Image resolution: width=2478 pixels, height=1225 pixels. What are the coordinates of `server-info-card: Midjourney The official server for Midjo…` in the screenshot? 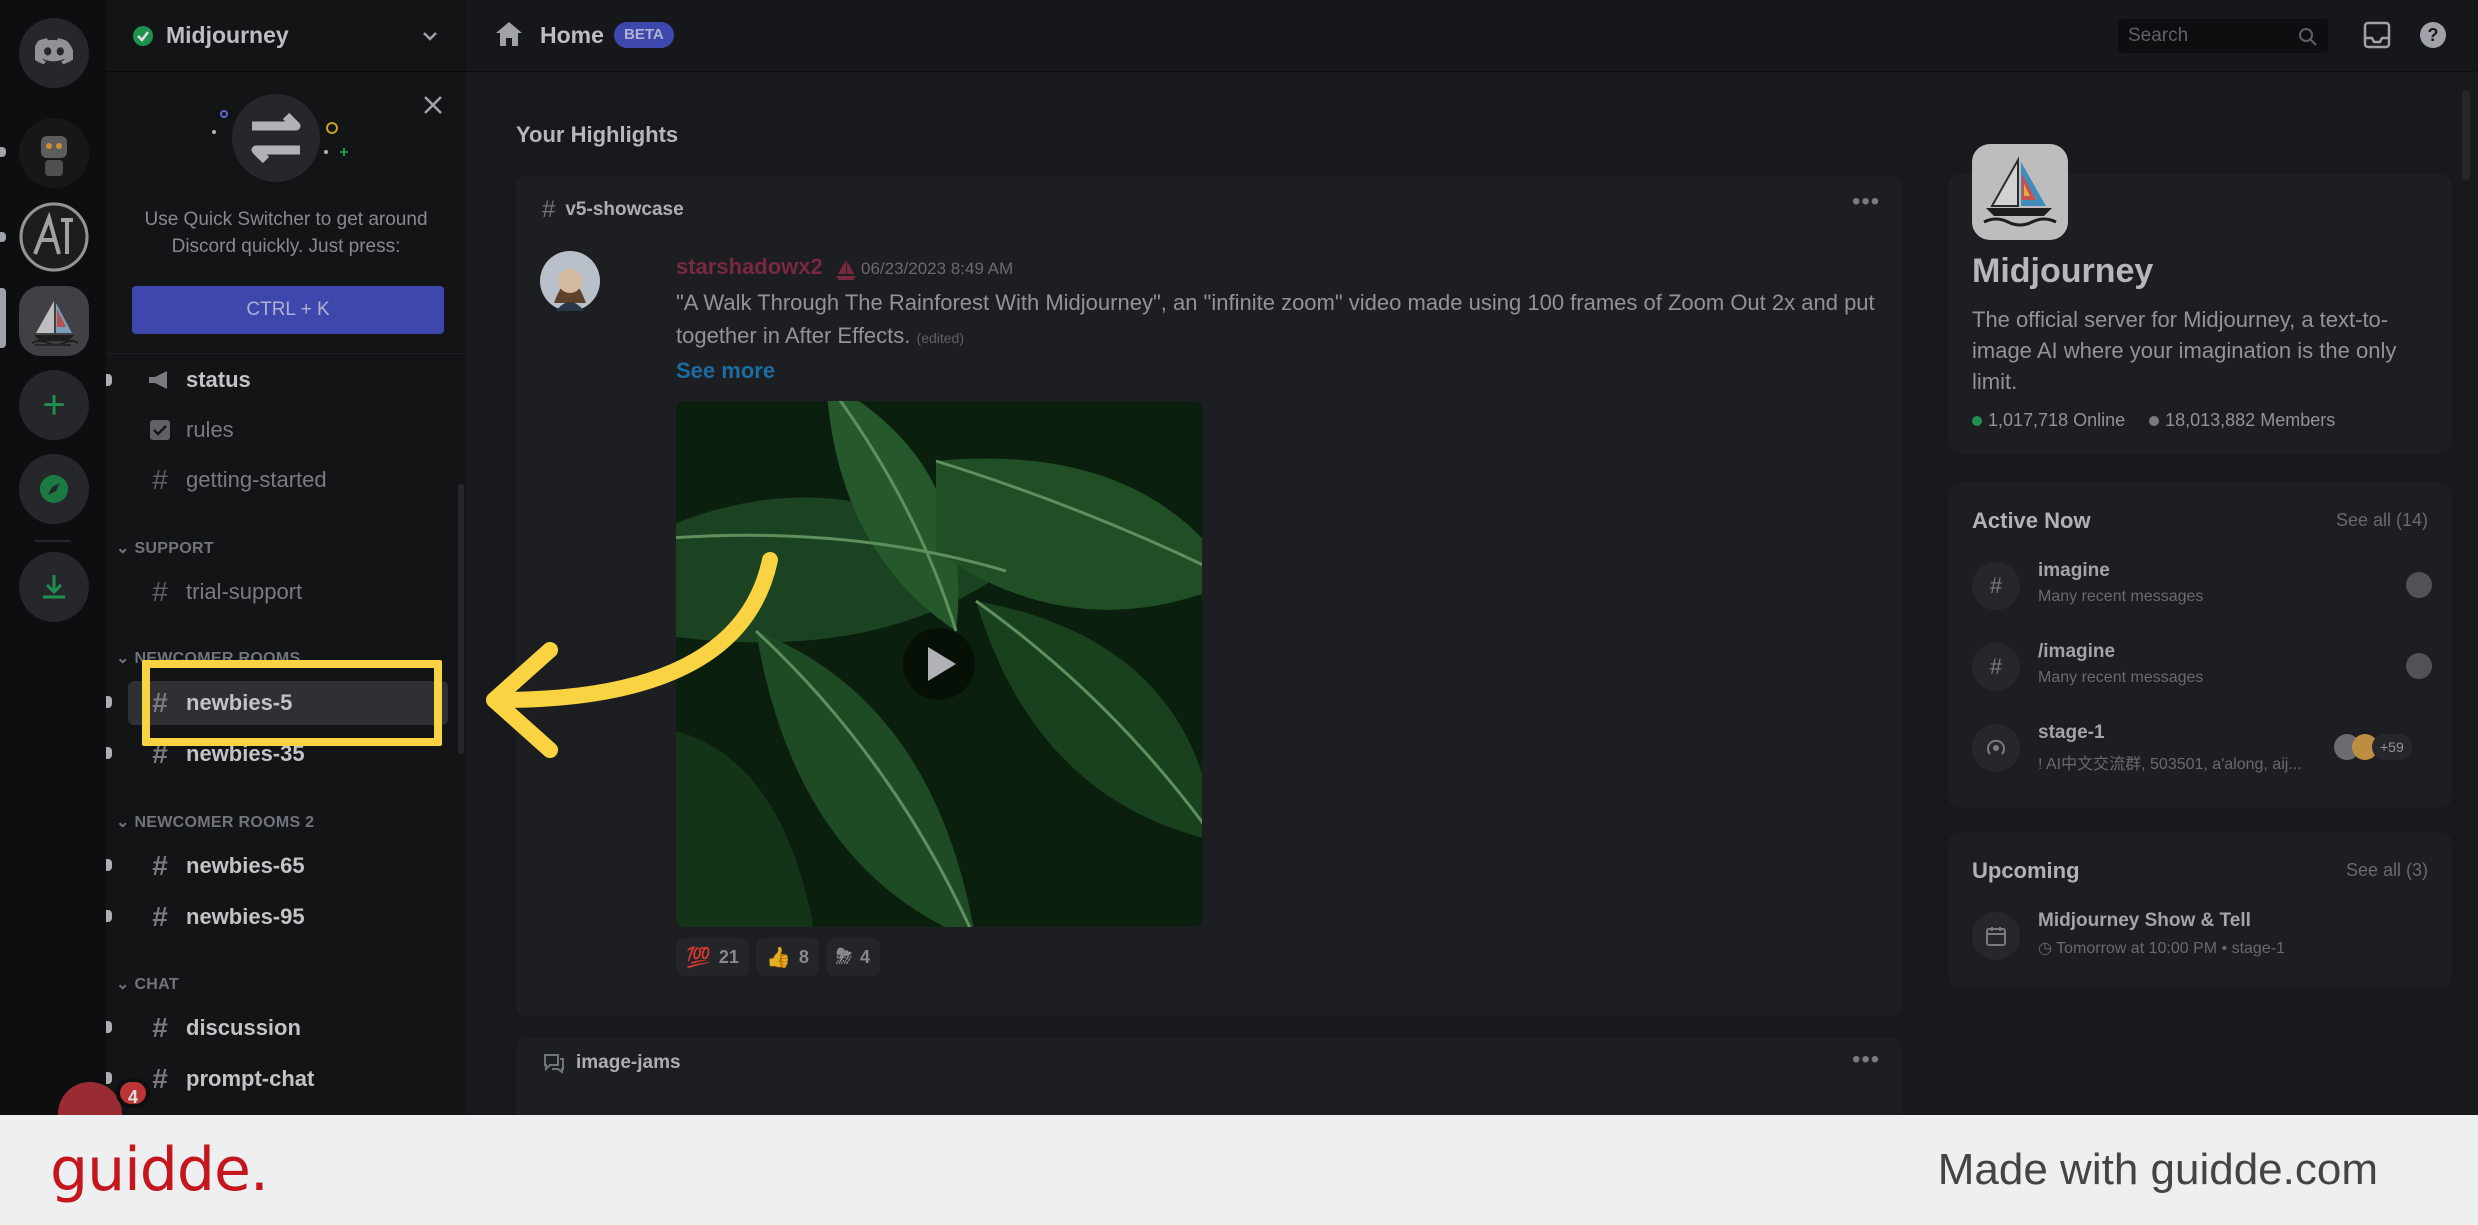 It's located at (2200, 299).